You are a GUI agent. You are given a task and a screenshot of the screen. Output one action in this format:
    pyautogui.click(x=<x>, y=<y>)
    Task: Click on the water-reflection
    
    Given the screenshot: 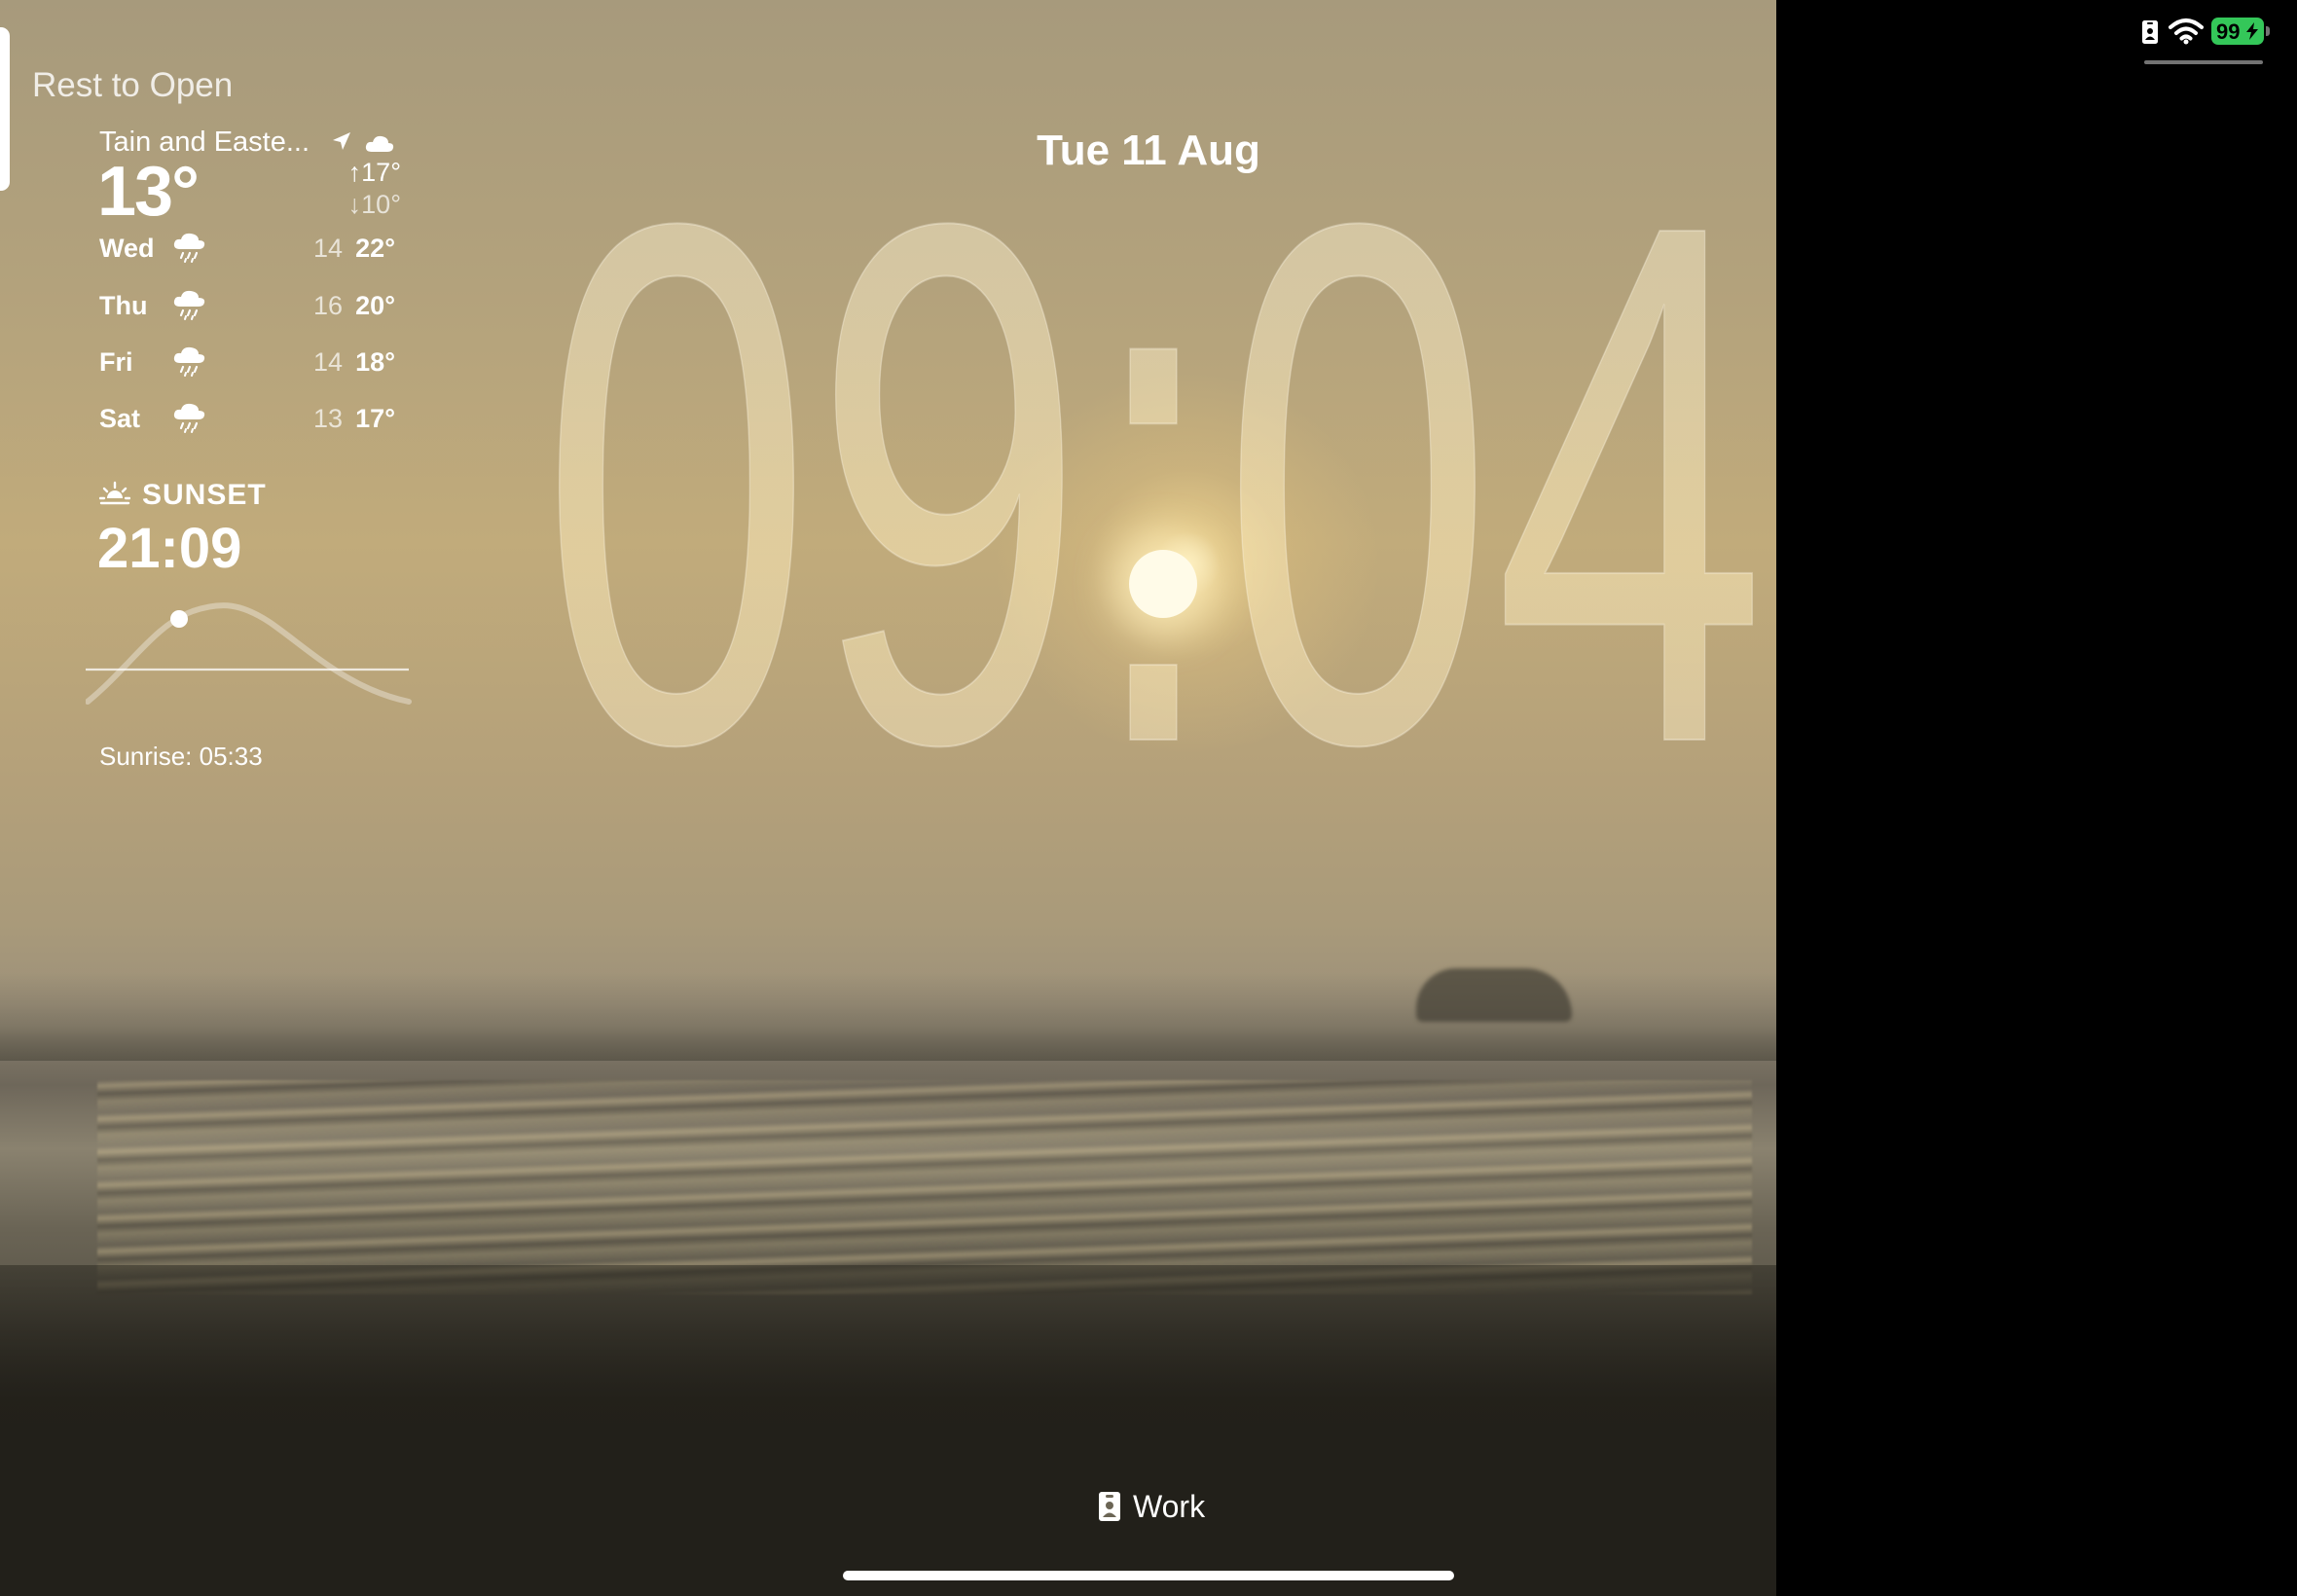 What is the action you would take?
    pyautogui.click(x=924, y=1187)
    